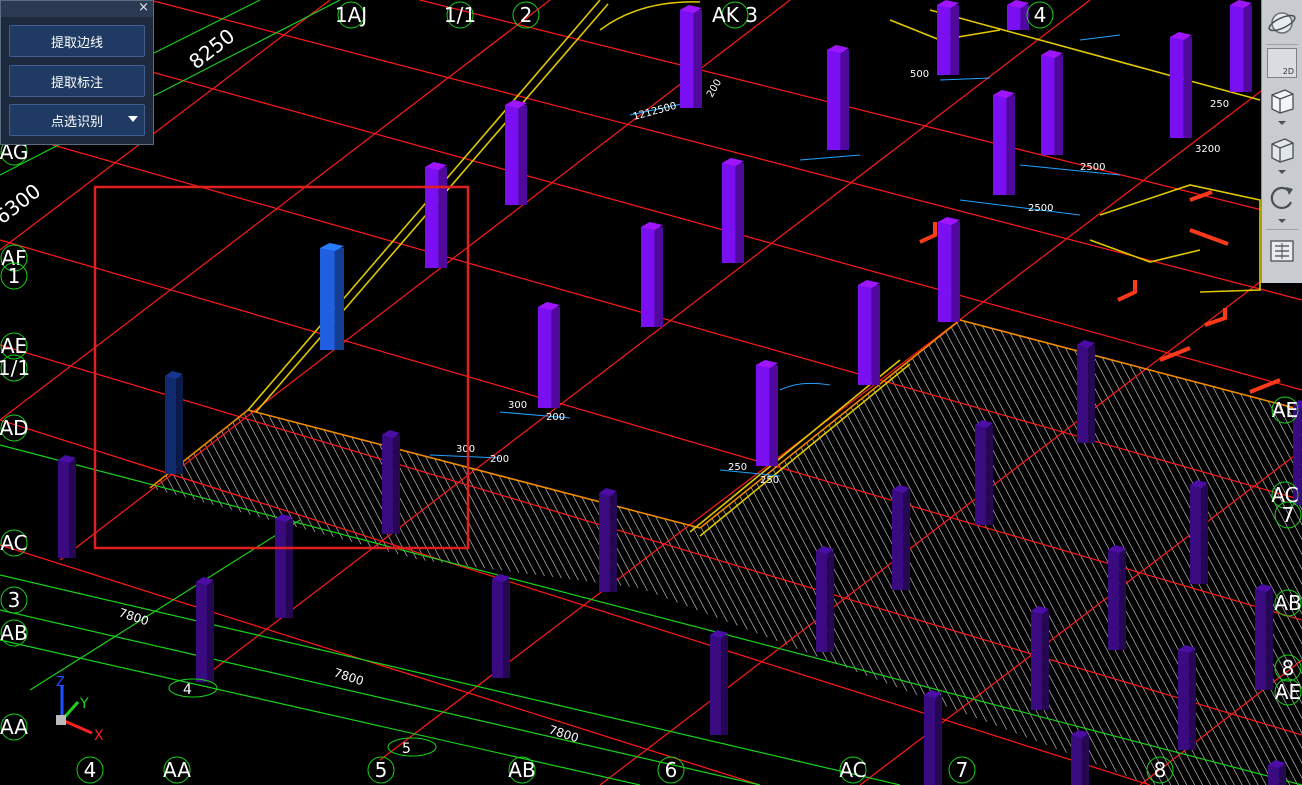 The image size is (1302, 785). I want to click on view-box-icon, so click(1282, 149).